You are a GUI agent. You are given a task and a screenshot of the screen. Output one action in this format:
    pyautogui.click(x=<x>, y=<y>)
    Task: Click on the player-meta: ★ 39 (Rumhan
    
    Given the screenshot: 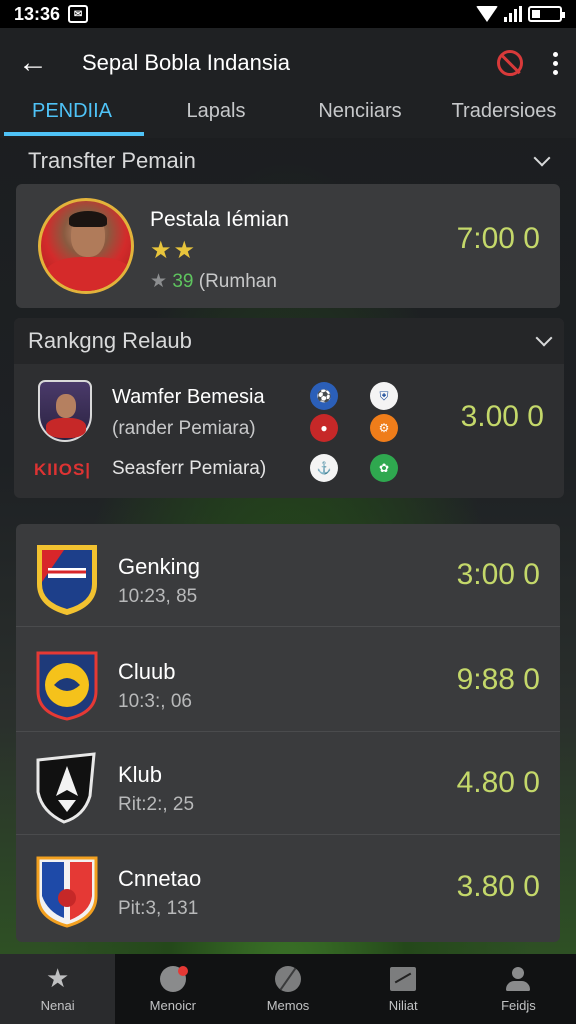 What is the action you would take?
    pyautogui.click(x=213, y=281)
    